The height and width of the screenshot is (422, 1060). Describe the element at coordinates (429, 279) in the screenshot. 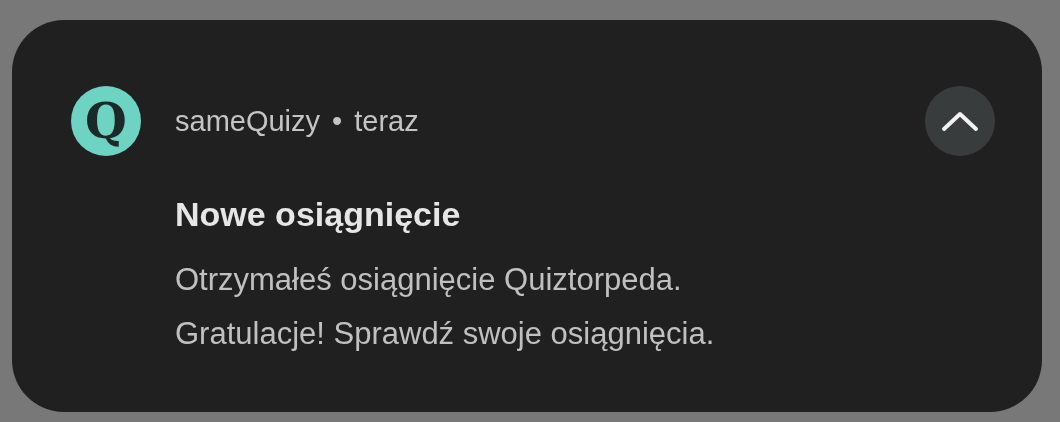

I see `message-line: Otrzymałeś osiągnięcie Quiztorpeda.` at that location.